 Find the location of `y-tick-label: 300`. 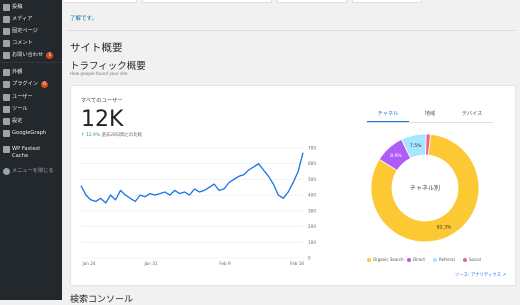

y-tick-label: 300 is located at coordinates (312, 210).